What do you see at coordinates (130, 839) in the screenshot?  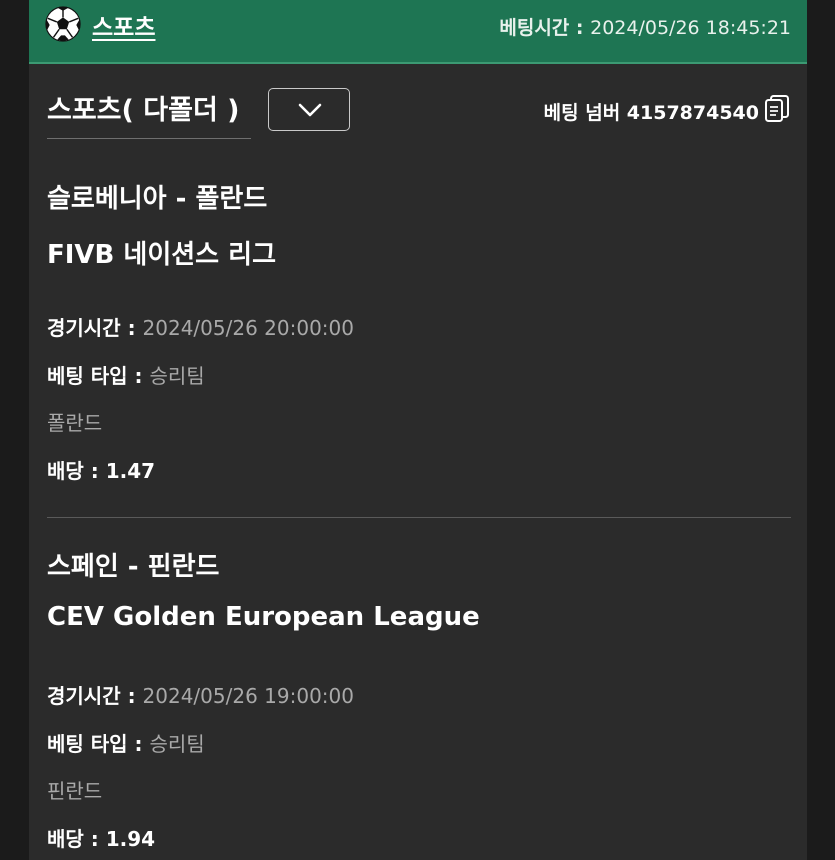 I see `odds-value: 1.94` at bounding box center [130, 839].